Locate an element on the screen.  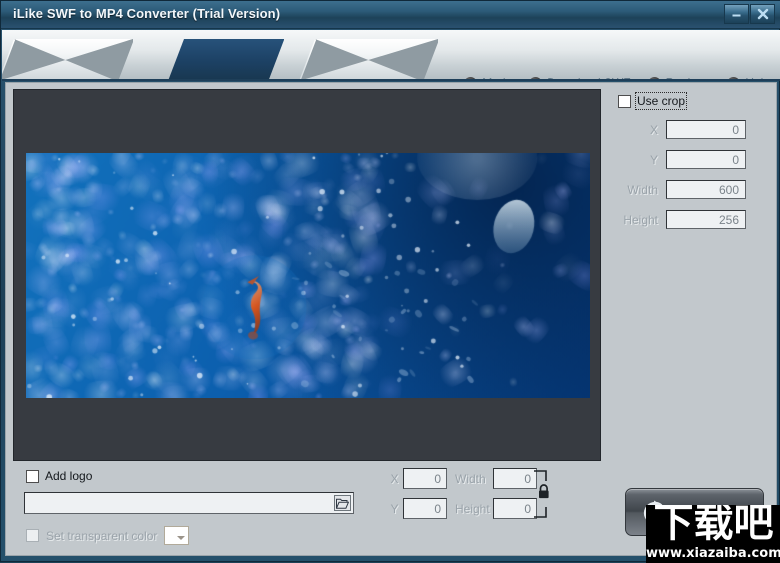
key-icon: ✎ is located at coordinates (654, 77).